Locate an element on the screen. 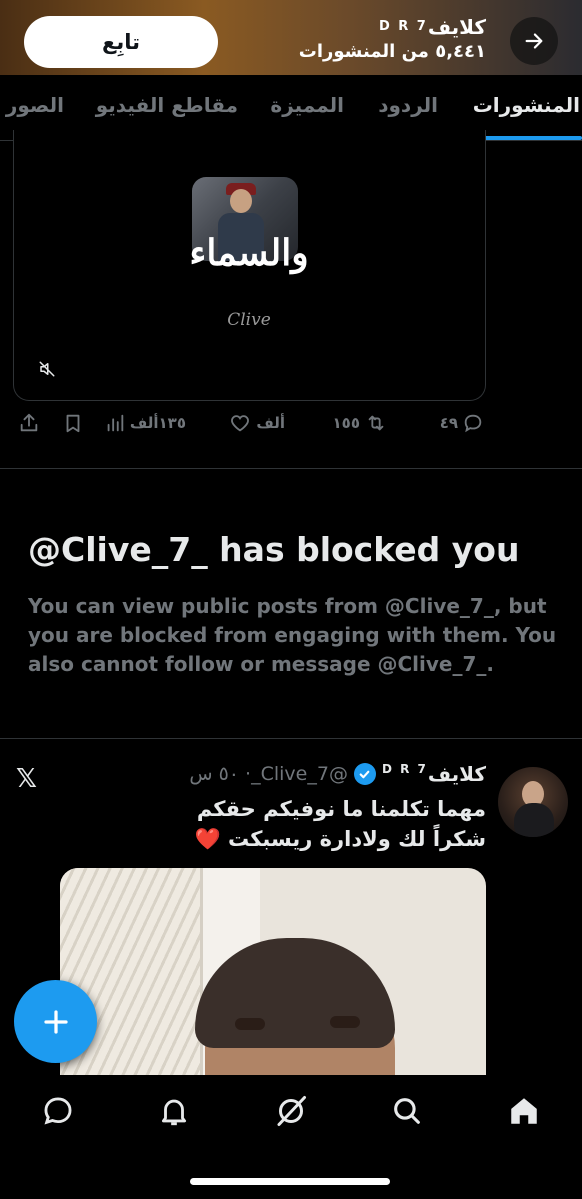  heart-emoji-icon: ❤️ is located at coordinates (207, 839).